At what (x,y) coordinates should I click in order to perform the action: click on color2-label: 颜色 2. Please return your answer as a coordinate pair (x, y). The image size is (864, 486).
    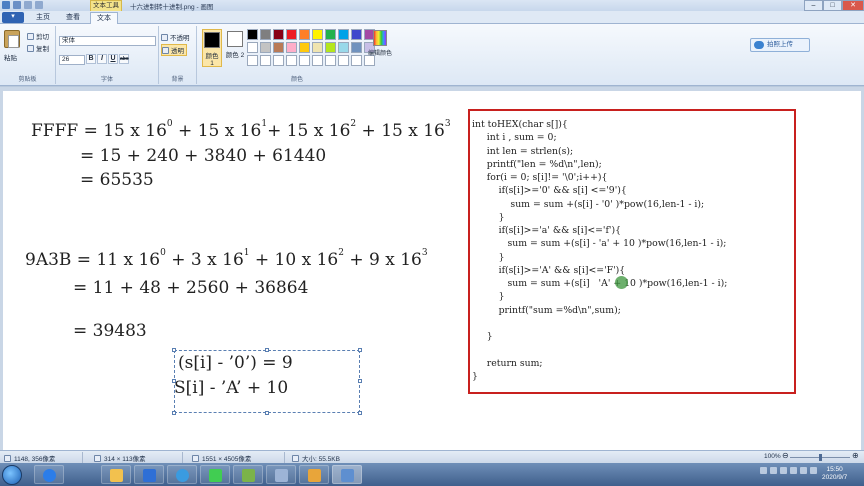
    Looking at the image, I should click on (235, 55).